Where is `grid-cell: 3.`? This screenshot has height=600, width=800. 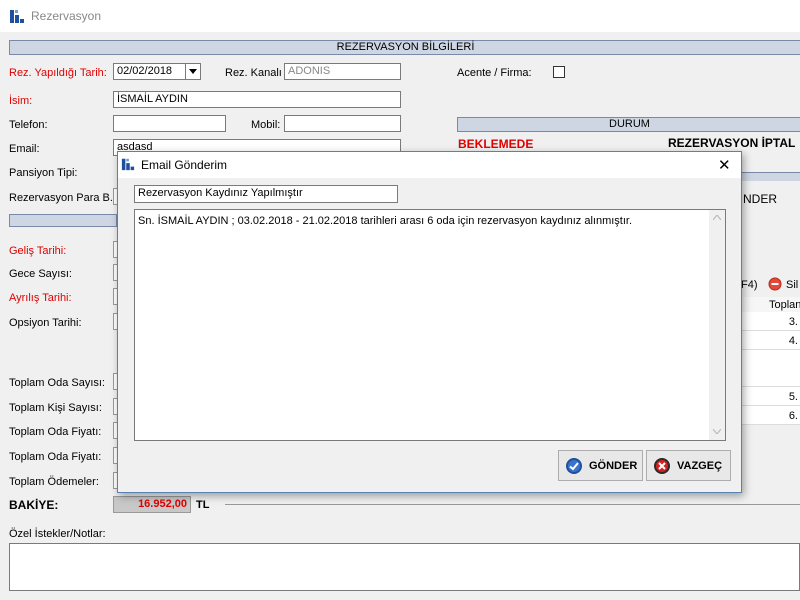
grid-cell: 3. is located at coordinates (793, 322).